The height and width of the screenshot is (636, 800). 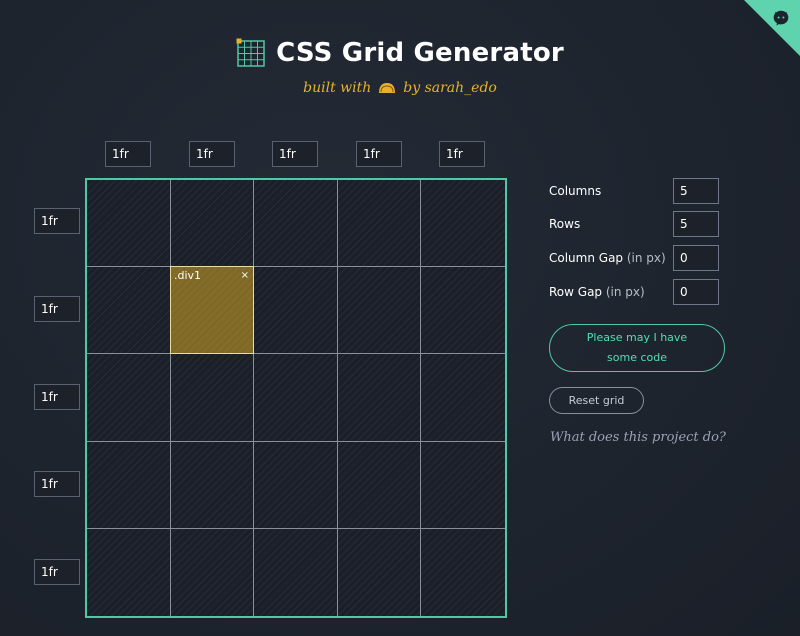 What do you see at coordinates (597, 292) in the screenshot?
I see `row-gap-label: Row Gap (in px)` at bounding box center [597, 292].